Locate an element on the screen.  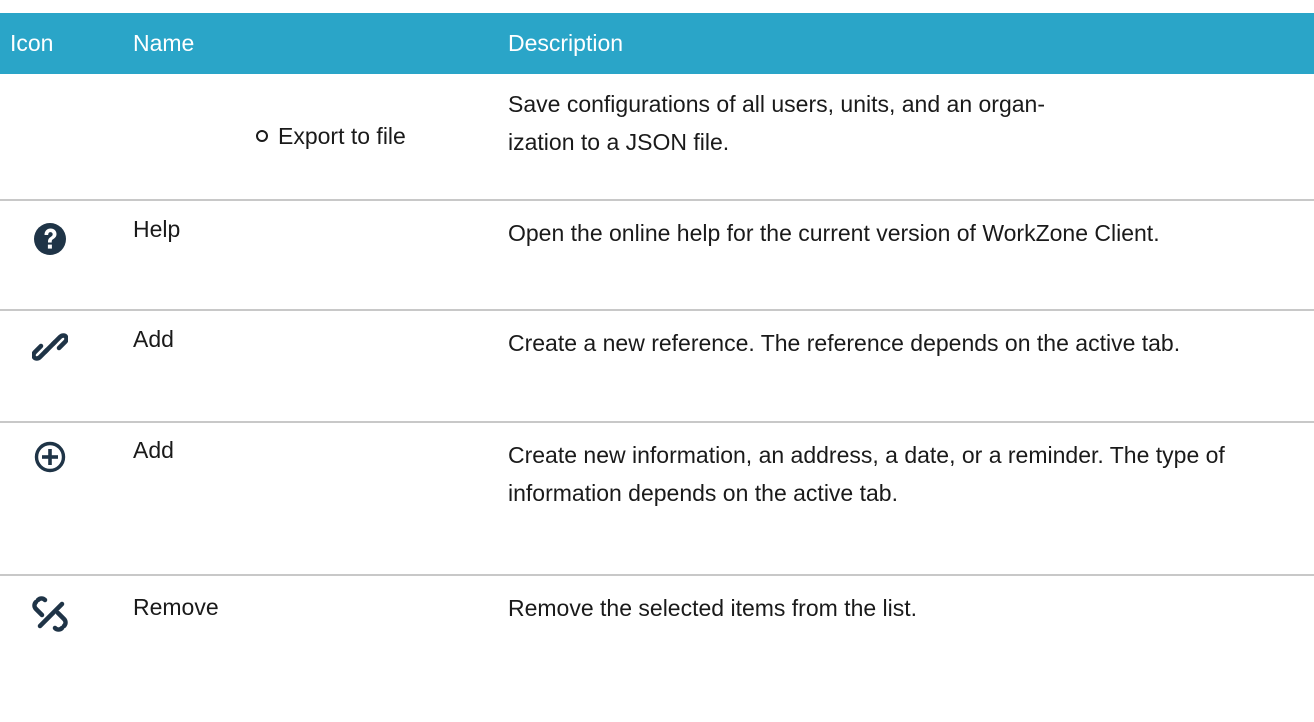
row-description: Remove the selected items from the list. is located at coordinates (713, 608).